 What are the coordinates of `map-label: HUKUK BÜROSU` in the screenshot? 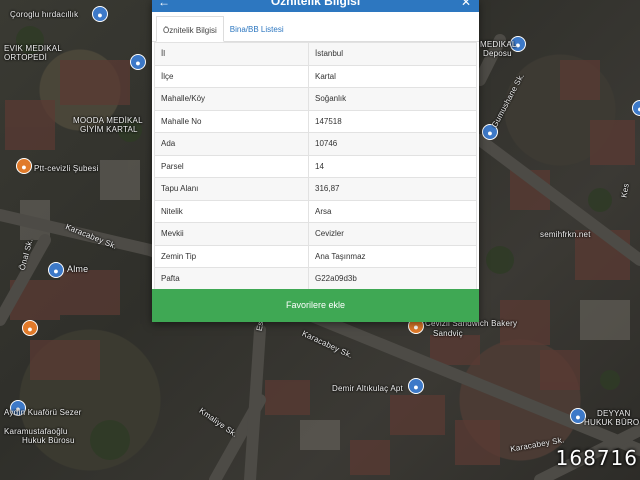 It's located at (612, 422).